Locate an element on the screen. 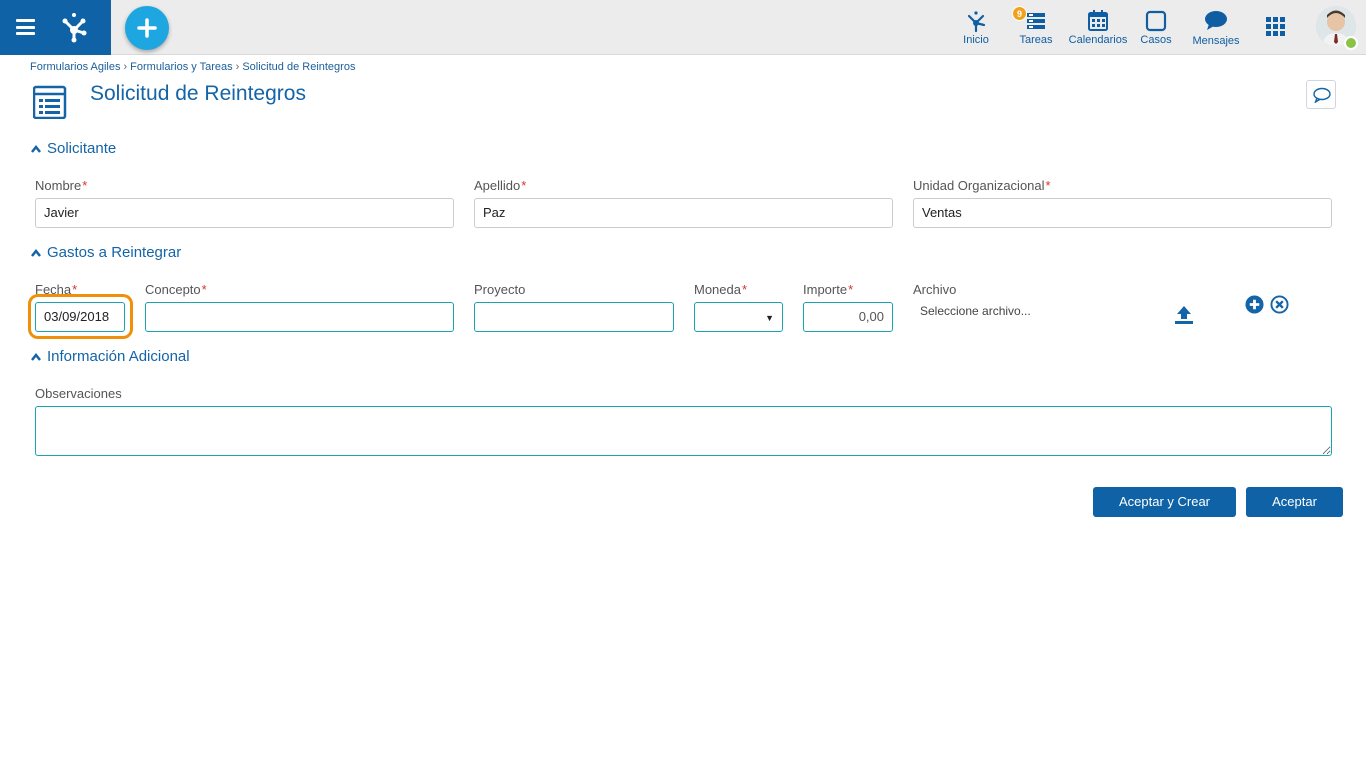 Image resolution: width=1366 pixels, height=768 pixels. nav-casos: Casos is located at coordinates (1156, 27).